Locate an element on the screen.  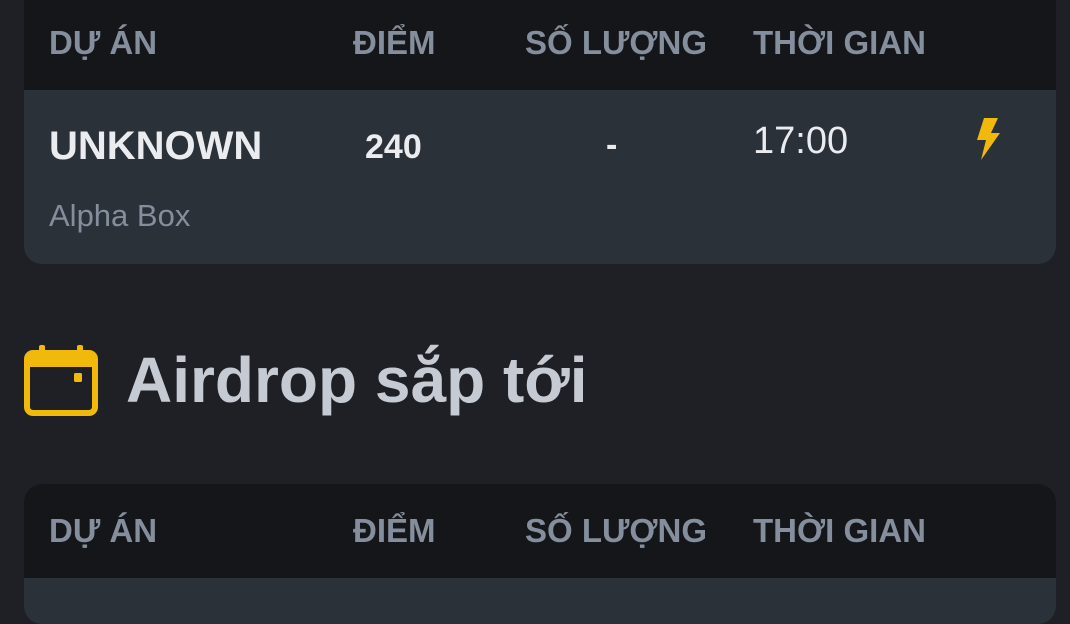
amount-value: - is located at coordinates (612, 145).